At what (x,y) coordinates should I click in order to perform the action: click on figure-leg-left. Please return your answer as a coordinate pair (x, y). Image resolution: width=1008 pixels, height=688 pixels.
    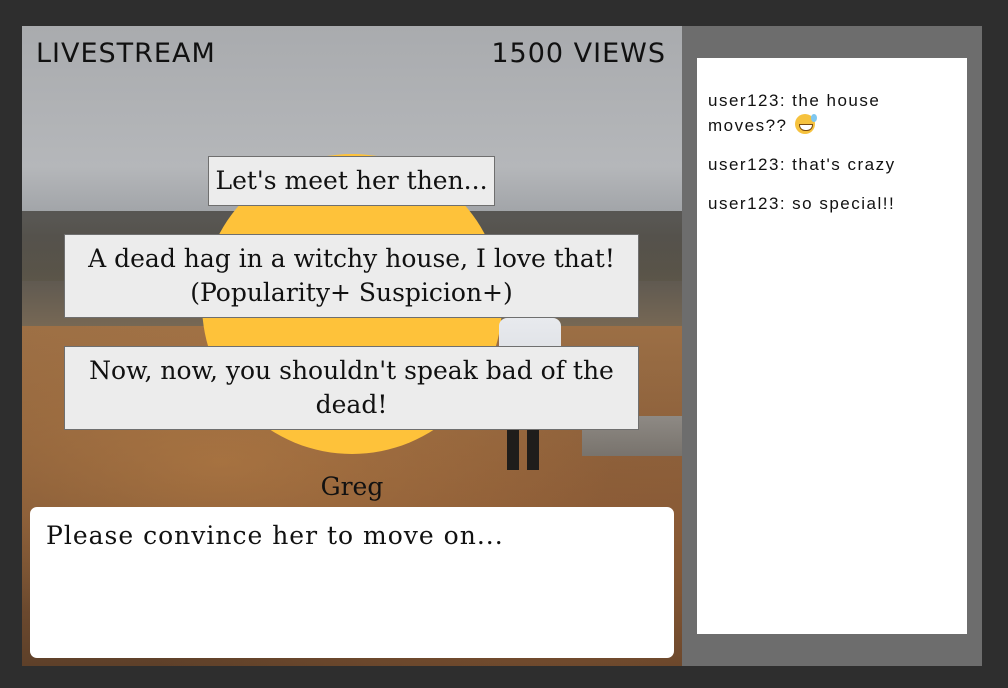
    Looking at the image, I should click on (513, 449).